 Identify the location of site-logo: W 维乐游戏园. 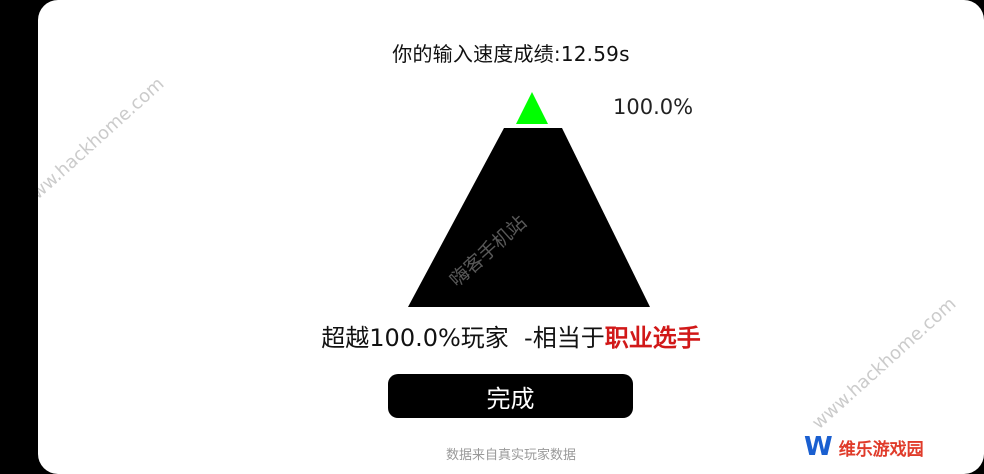
(864, 447).